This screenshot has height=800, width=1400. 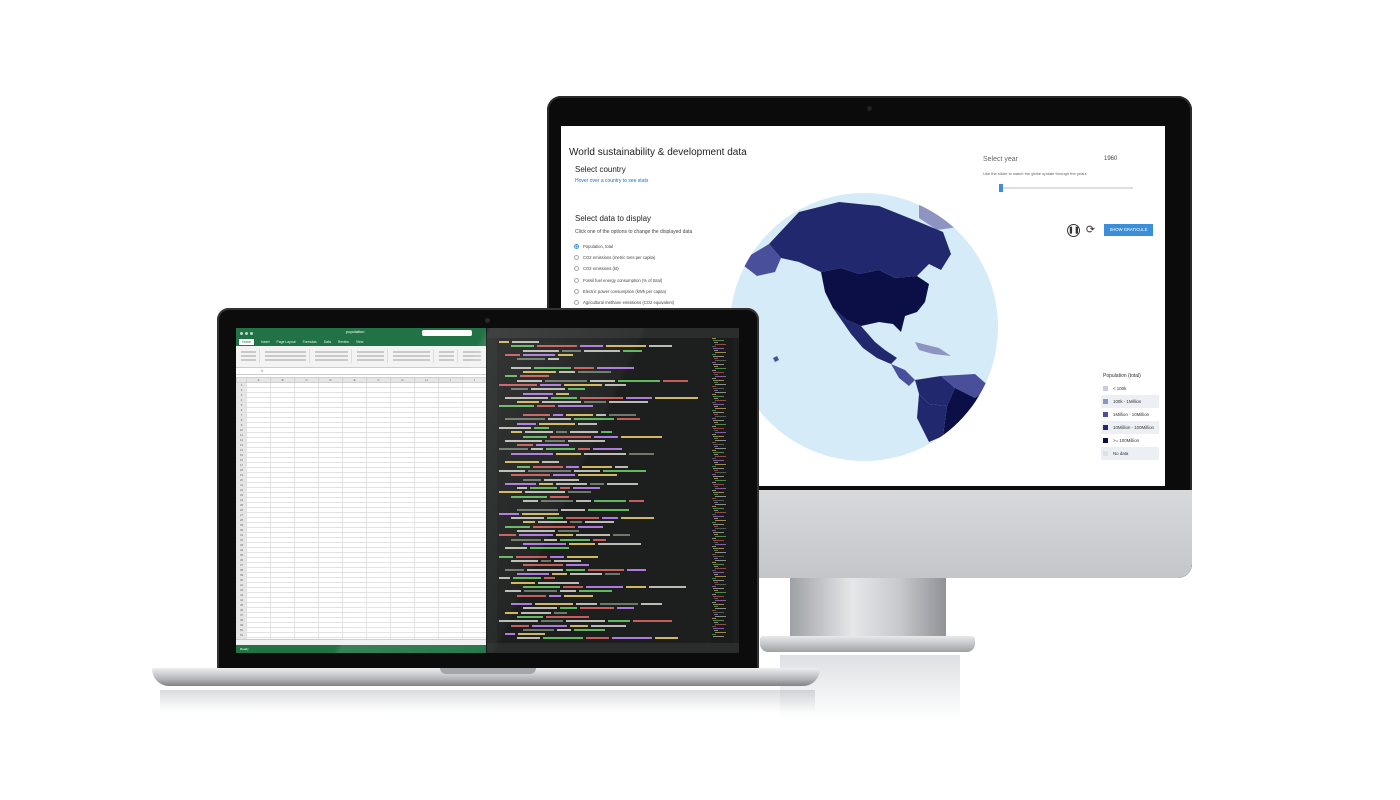 I want to click on select-country-heading: Select country, so click(x=600, y=169).